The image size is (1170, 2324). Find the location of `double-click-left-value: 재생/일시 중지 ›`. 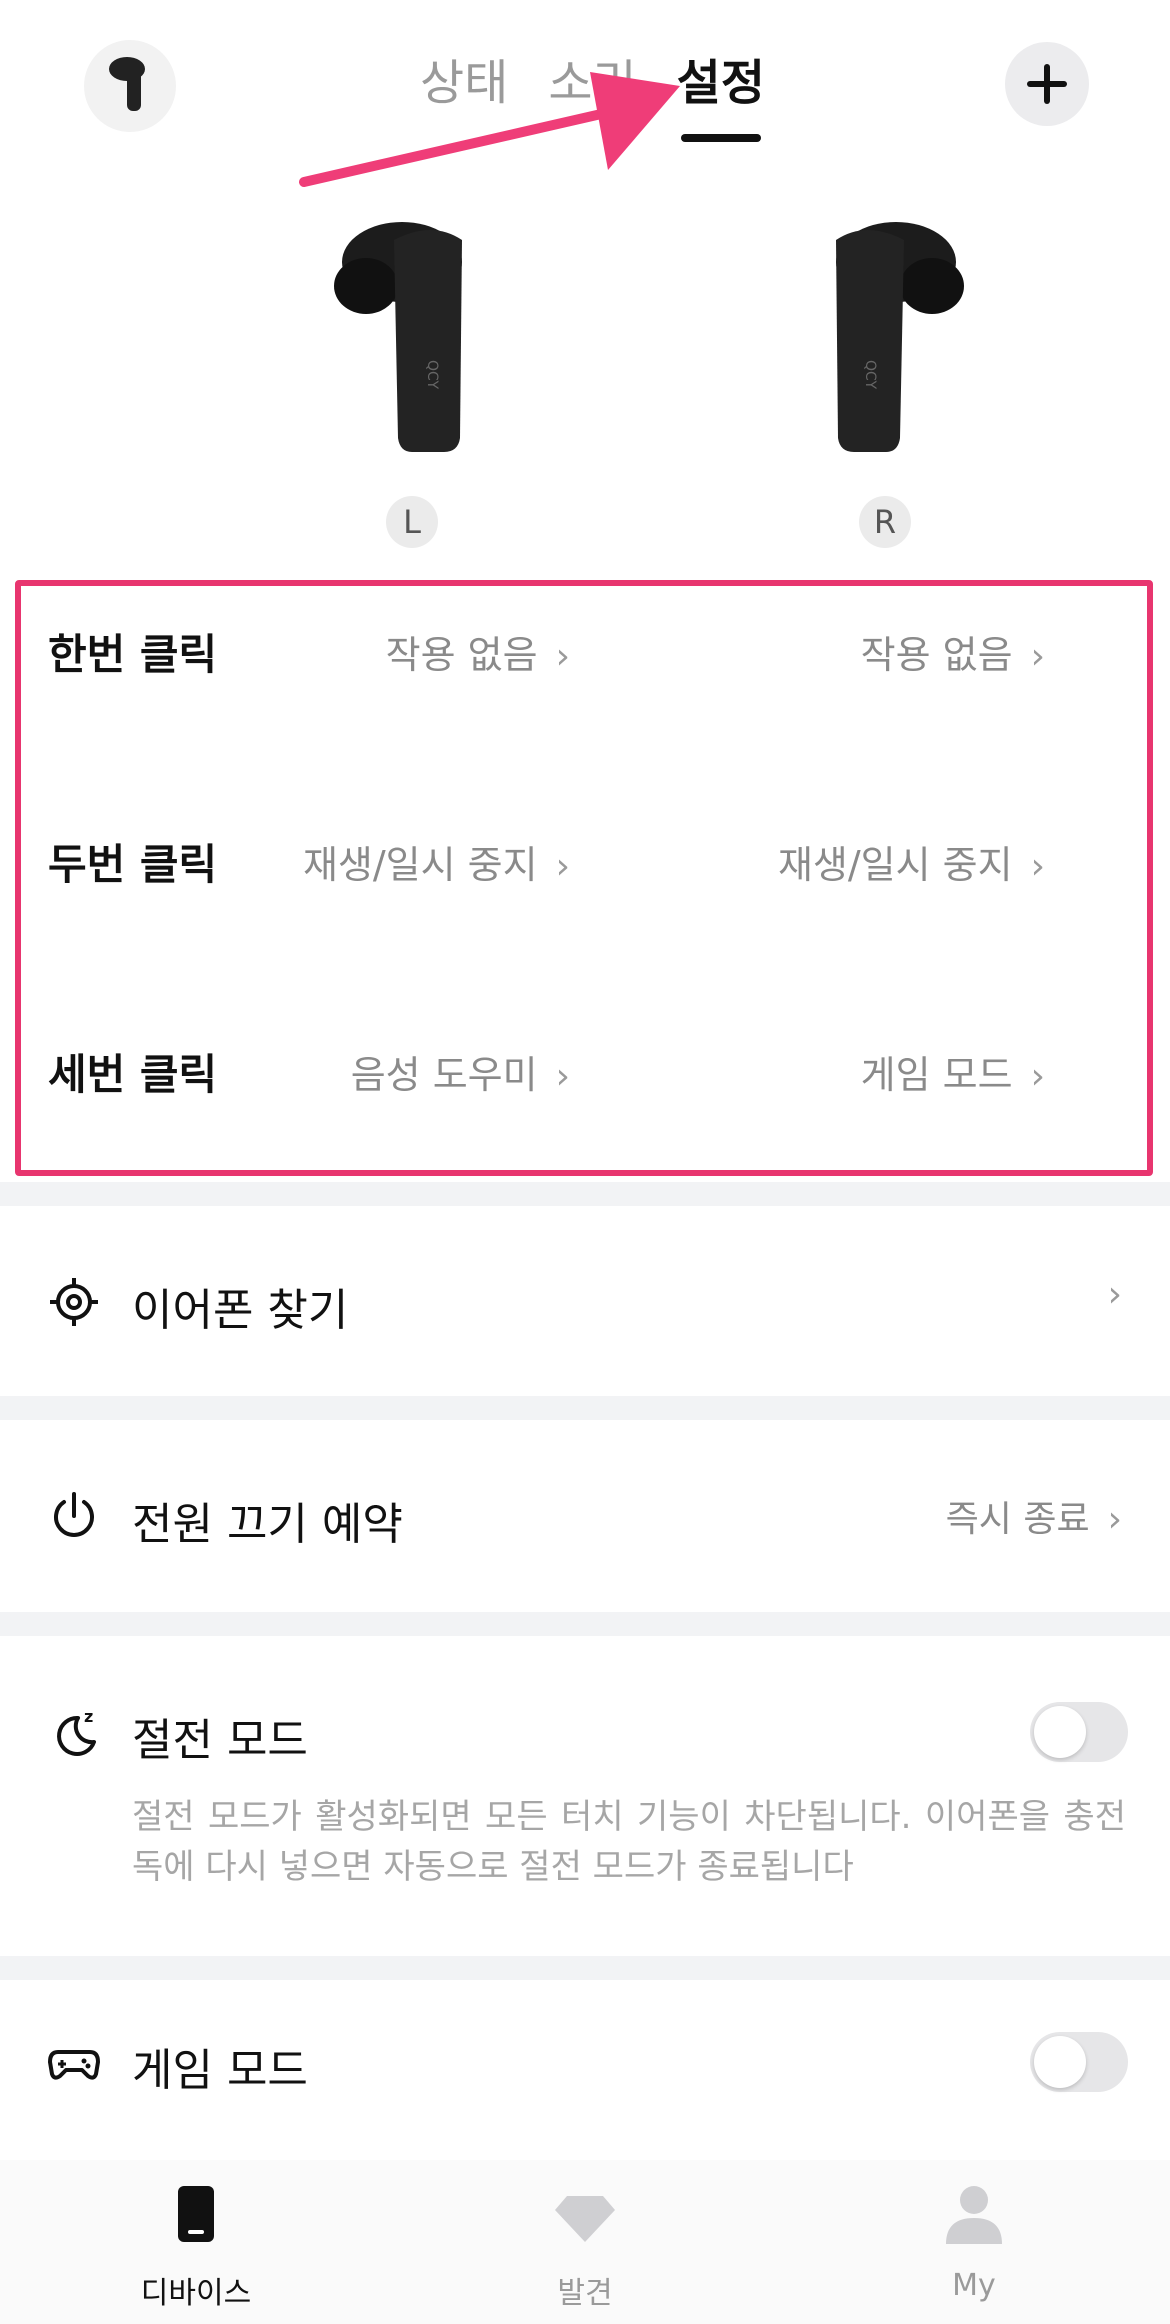

double-click-left-value: 재생/일시 중지 › is located at coordinates (436, 866).